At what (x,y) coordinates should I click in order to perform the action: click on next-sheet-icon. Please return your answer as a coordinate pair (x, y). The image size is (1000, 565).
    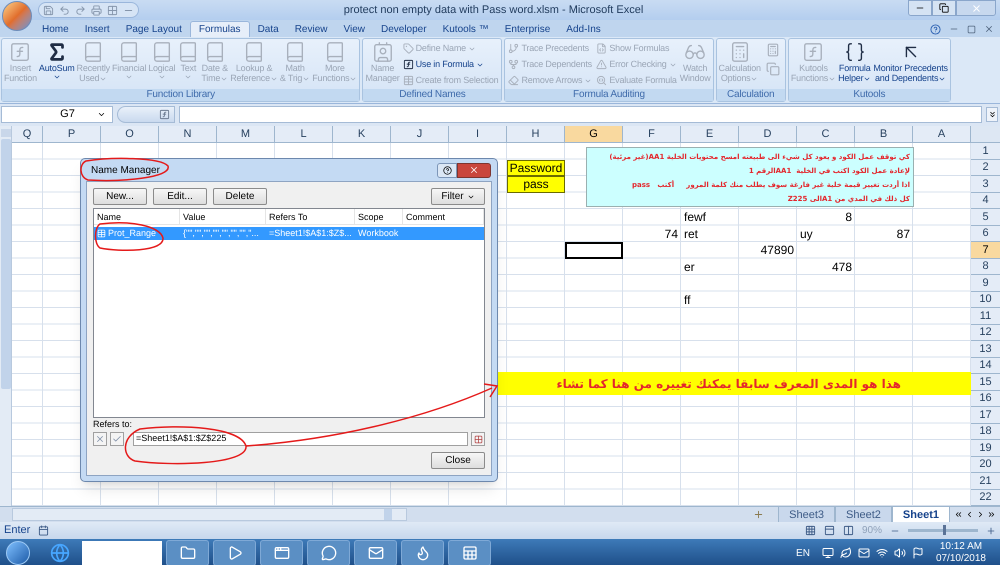
    Looking at the image, I should click on (980, 514).